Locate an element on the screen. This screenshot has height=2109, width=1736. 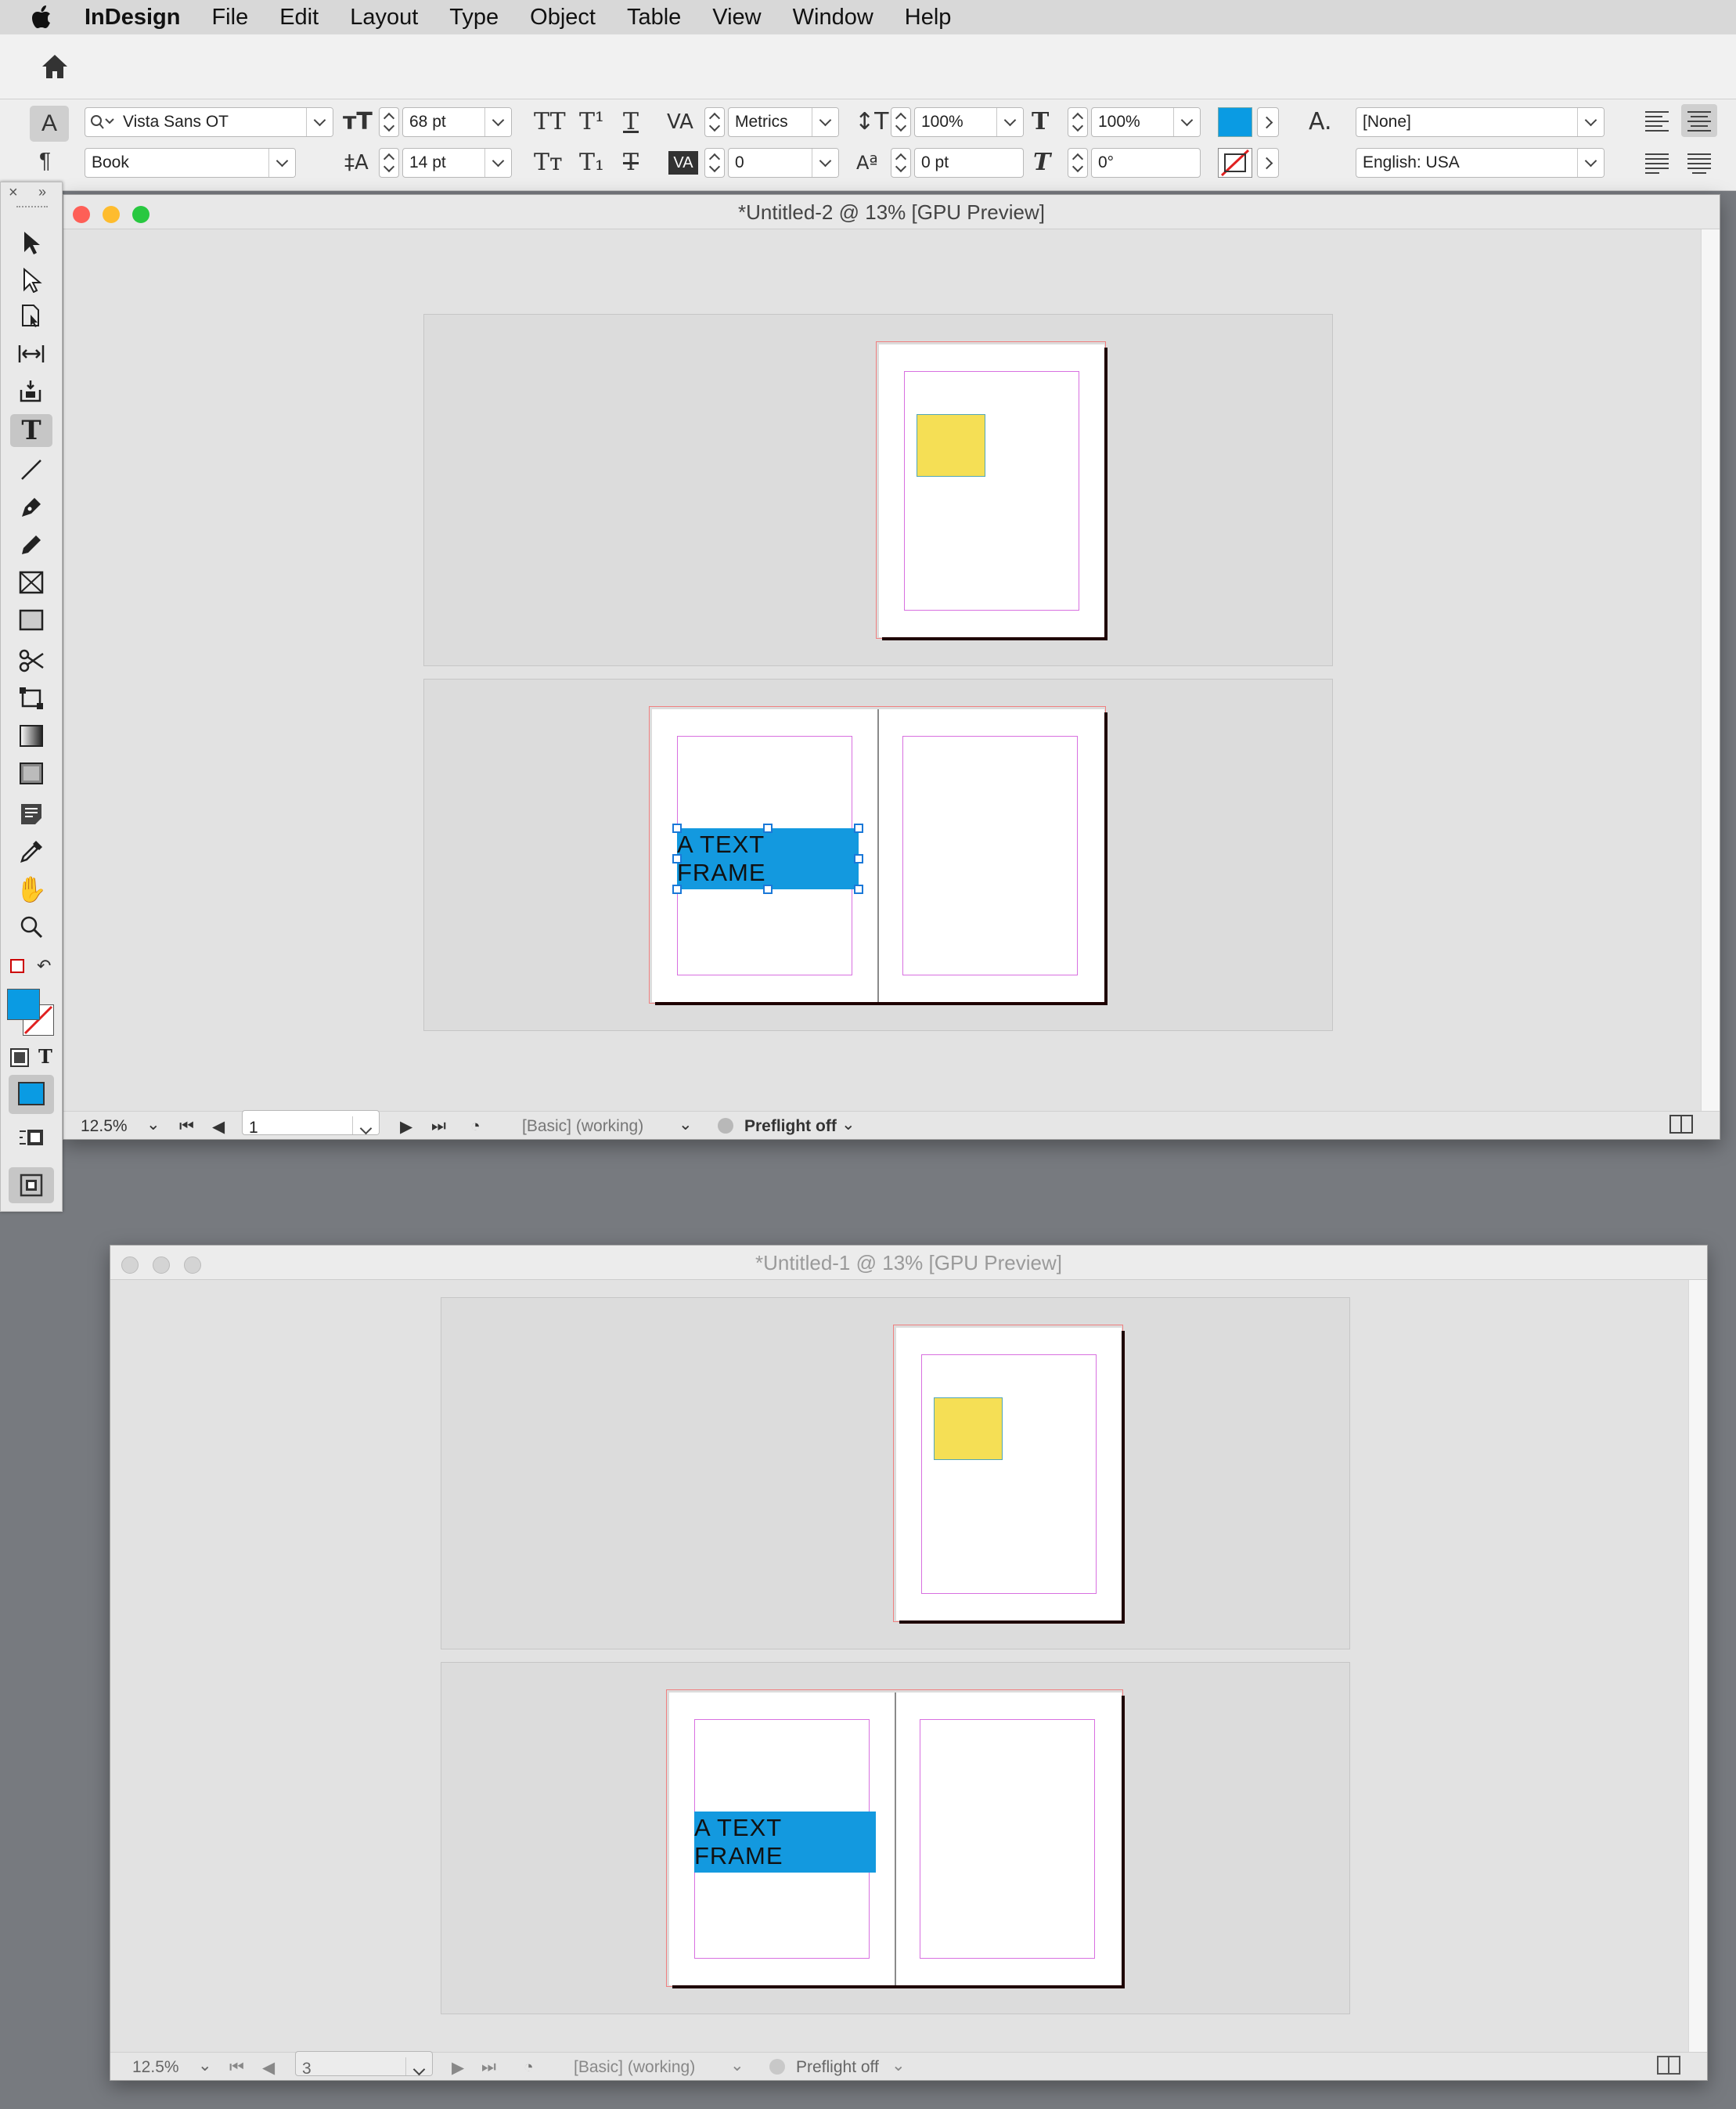
screen-mode-button is located at coordinates (32, 1185).